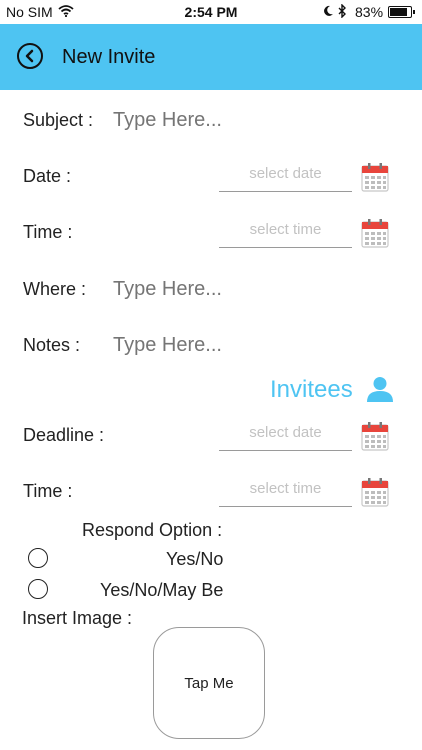 The height and width of the screenshot is (750, 422). Describe the element at coordinates (58, 120) in the screenshot. I see `subject-label: Subject :` at that location.